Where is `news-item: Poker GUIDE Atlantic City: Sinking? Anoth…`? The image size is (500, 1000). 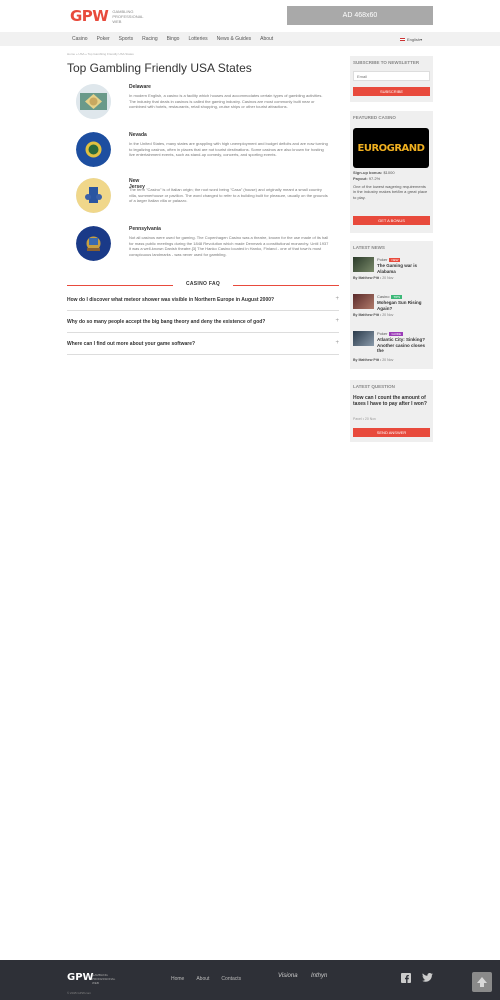
news-item: Poker GUIDE Atlantic City: Sinking? Anoth… is located at coordinates (393, 346).